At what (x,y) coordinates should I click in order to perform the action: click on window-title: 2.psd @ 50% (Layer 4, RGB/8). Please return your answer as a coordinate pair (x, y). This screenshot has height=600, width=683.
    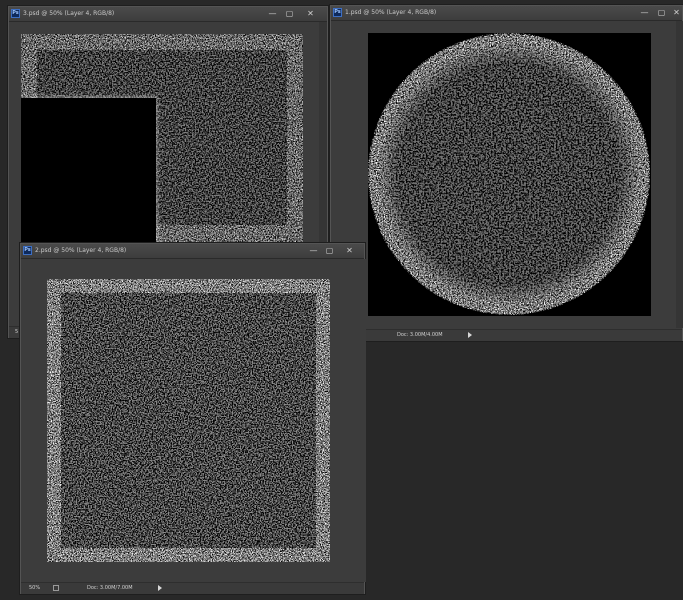
    Looking at the image, I should click on (81, 250).